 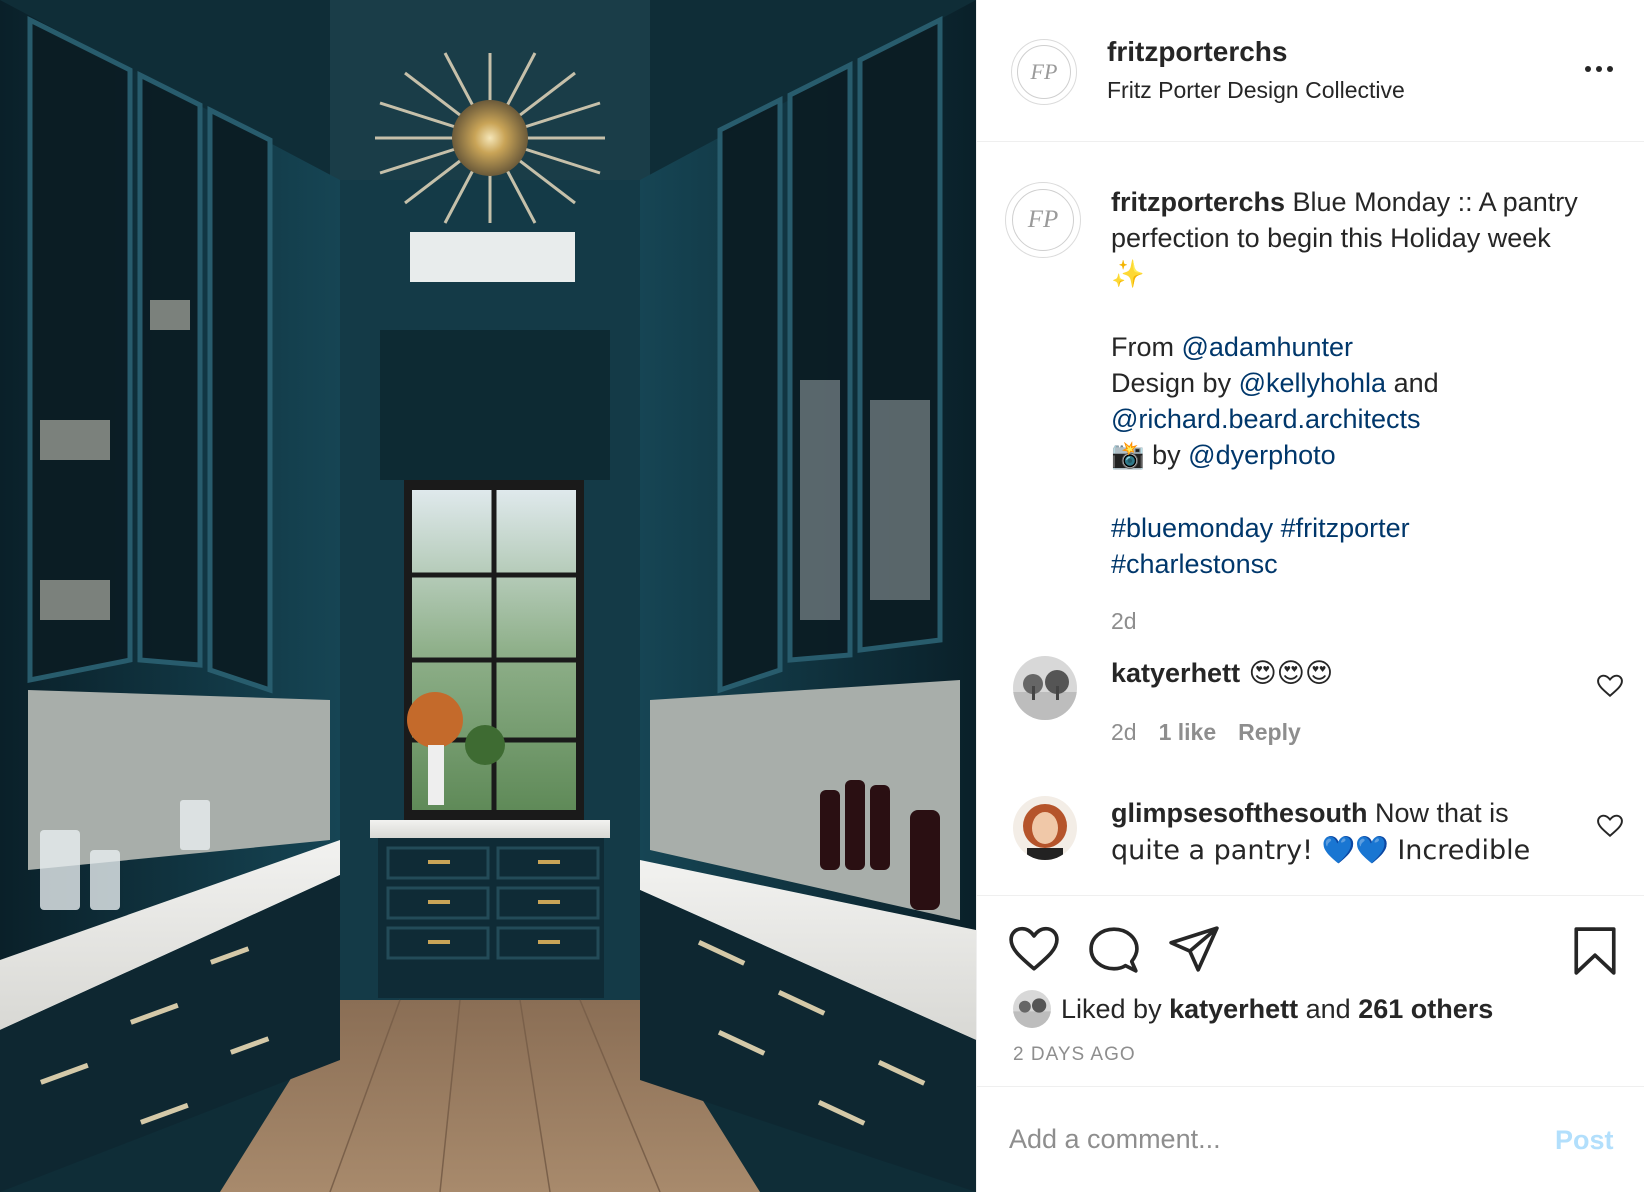 I want to click on comment-time: 2d, so click(x=1124, y=732).